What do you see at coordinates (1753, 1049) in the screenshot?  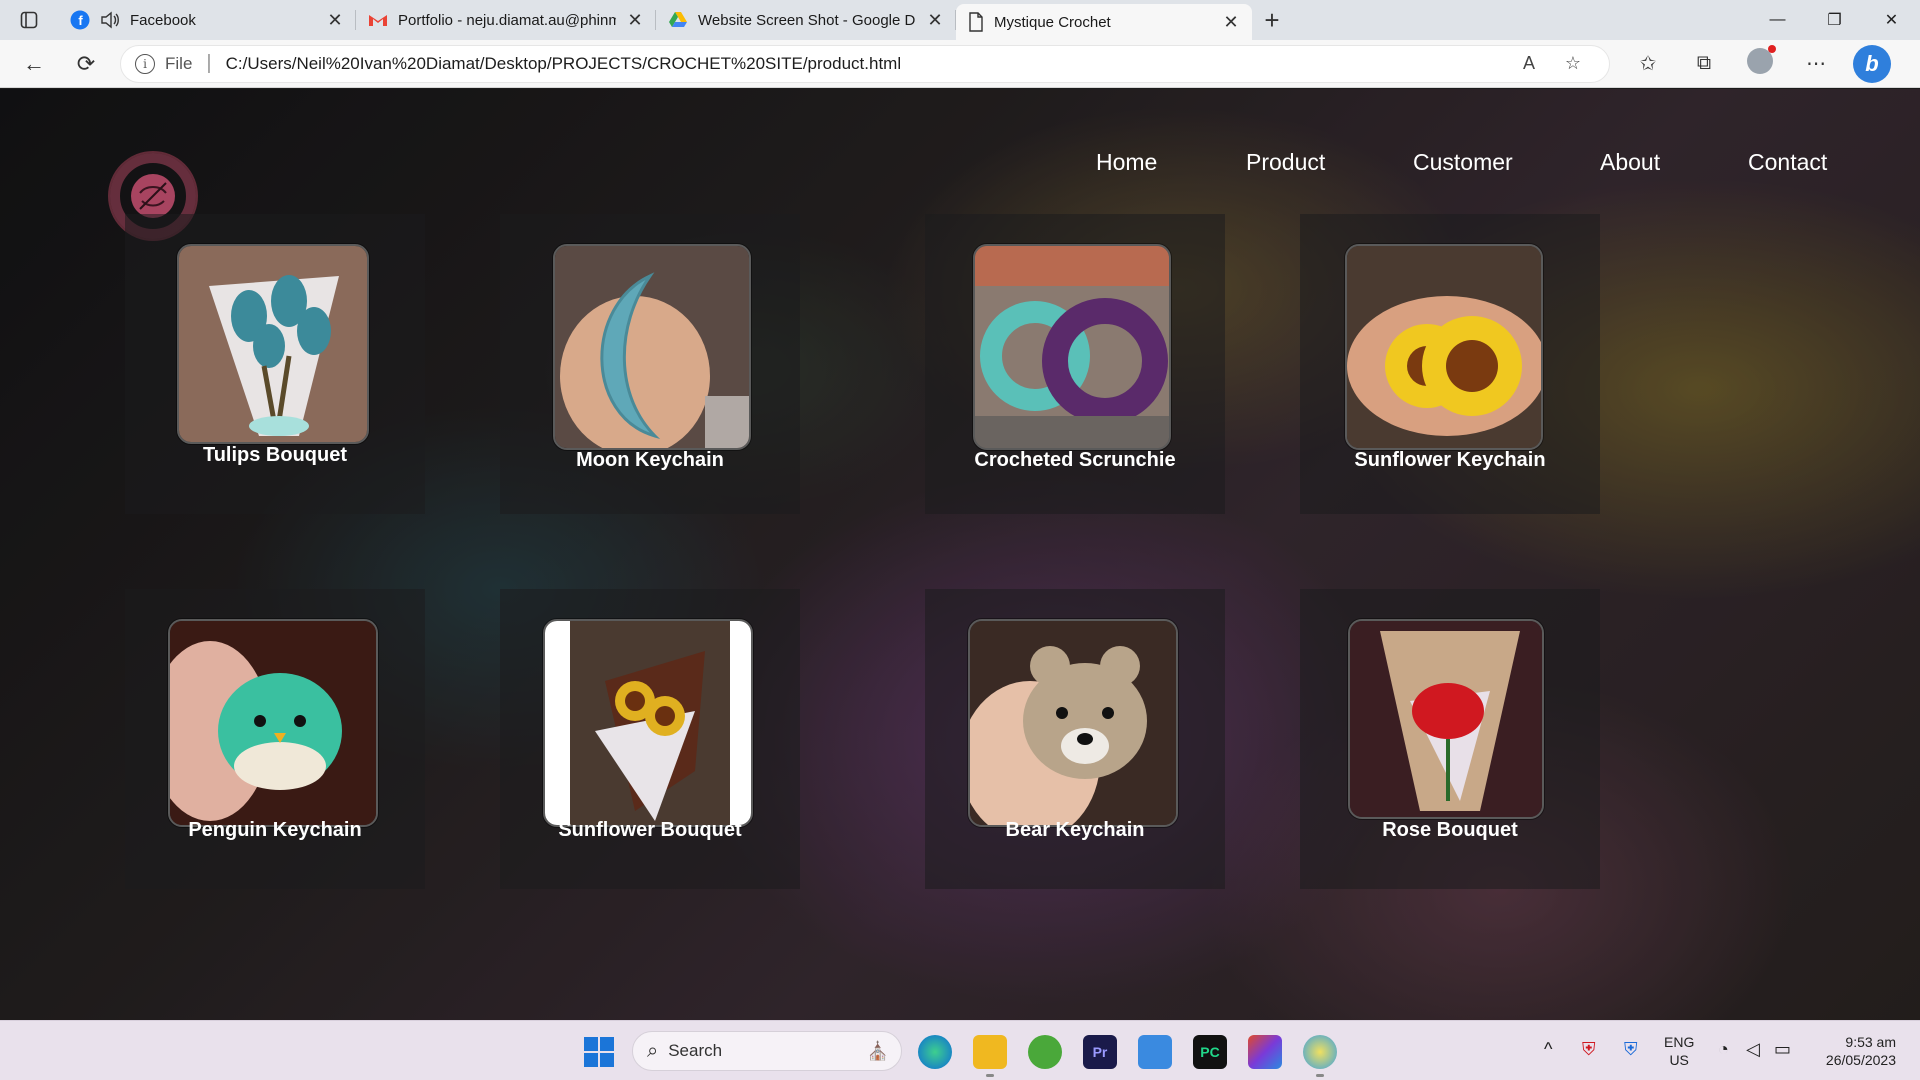 I see `volume-icon: ◁` at bounding box center [1753, 1049].